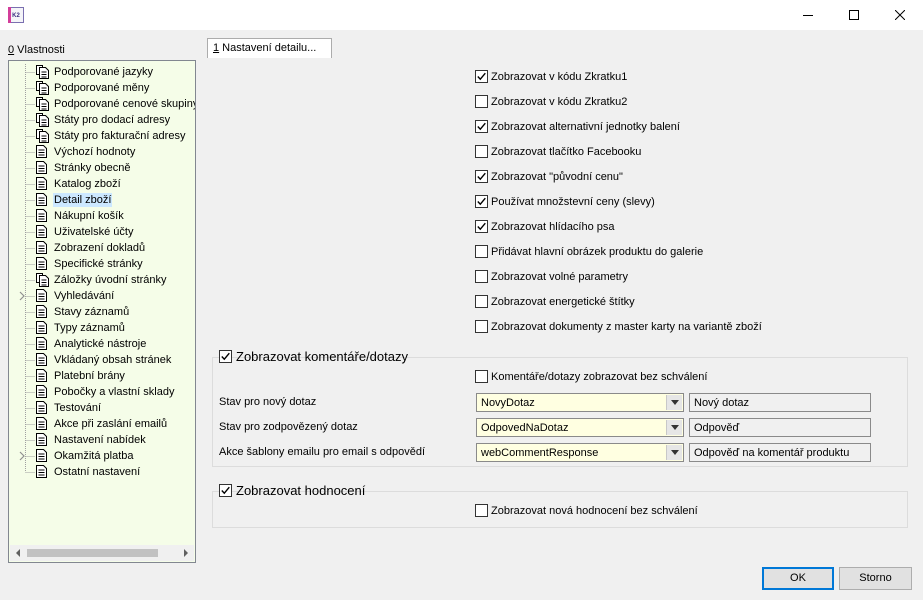  I want to click on rating-group-header: Zobrazovat hodnocení, so click(292, 491).